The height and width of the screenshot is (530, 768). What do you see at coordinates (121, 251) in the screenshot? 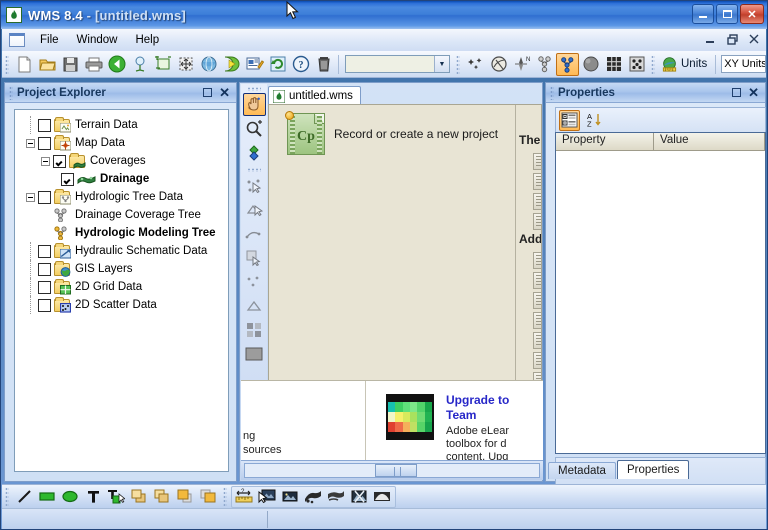
I see `tree-item-hydraulic-schematic-data: Hydraulic Schematic Data` at bounding box center [121, 251].